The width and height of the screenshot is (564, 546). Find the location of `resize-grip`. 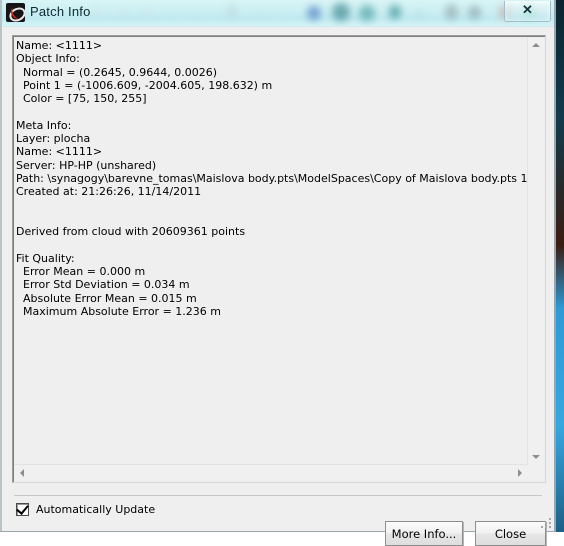

resize-grip is located at coordinates (545, 522).